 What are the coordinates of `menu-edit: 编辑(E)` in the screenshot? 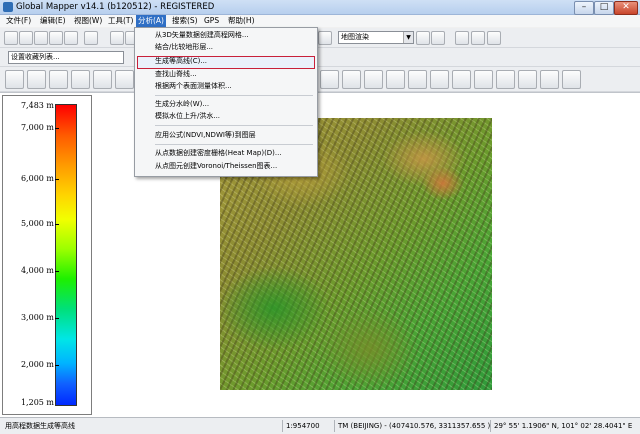 It's located at (53, 21).